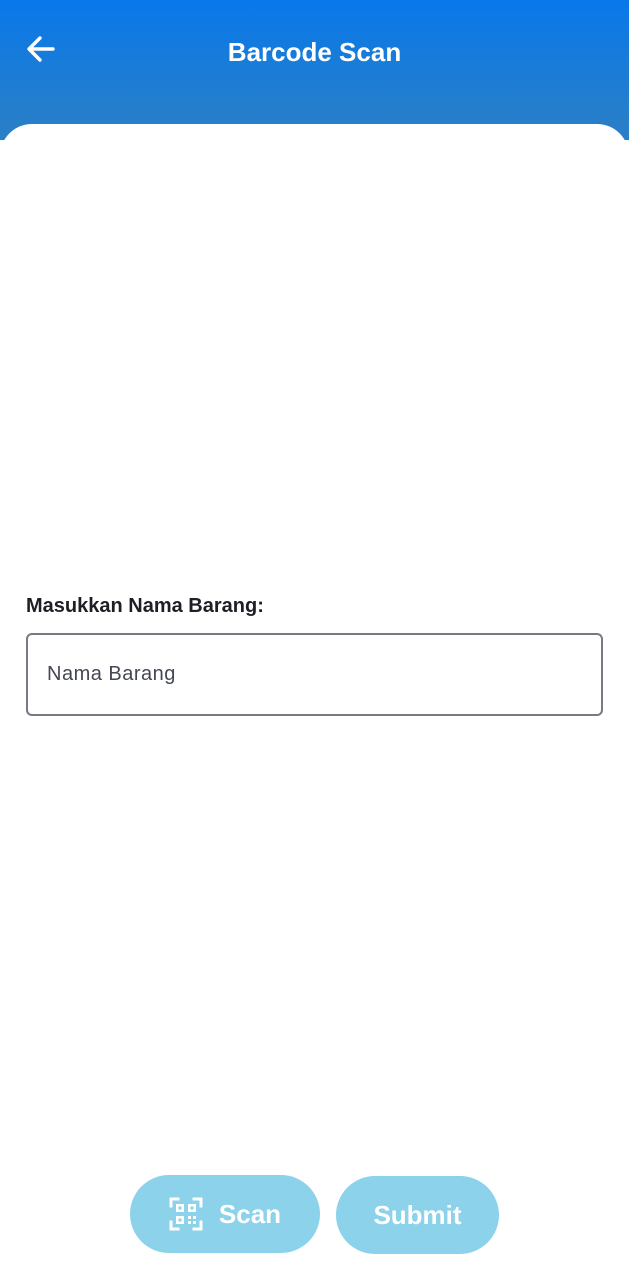 Image resolution: width=629 pixels, height=1280 pixels. Describe the element at coordinates (186, 1214) in the screenshot. I see `qr-code-scan-icon` at that location.